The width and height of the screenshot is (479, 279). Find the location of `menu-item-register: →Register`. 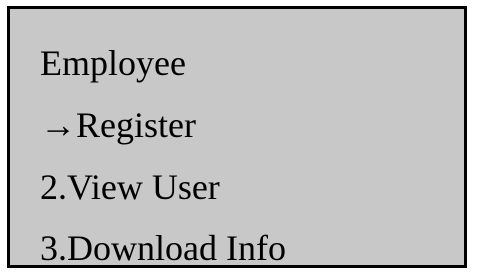

menu-item-register: →Register is located at coordinates (118, 125).